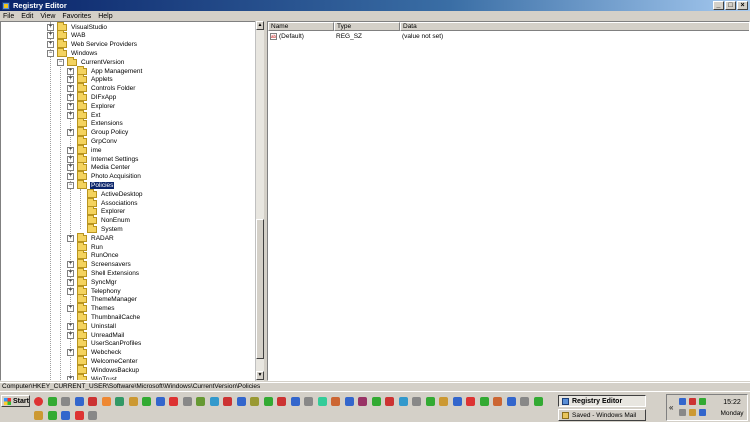  What do you see at coordinates (92, 96) in the screenshot?
I see `tree-node: + DIFxApp` at bounding box center [92, 96].